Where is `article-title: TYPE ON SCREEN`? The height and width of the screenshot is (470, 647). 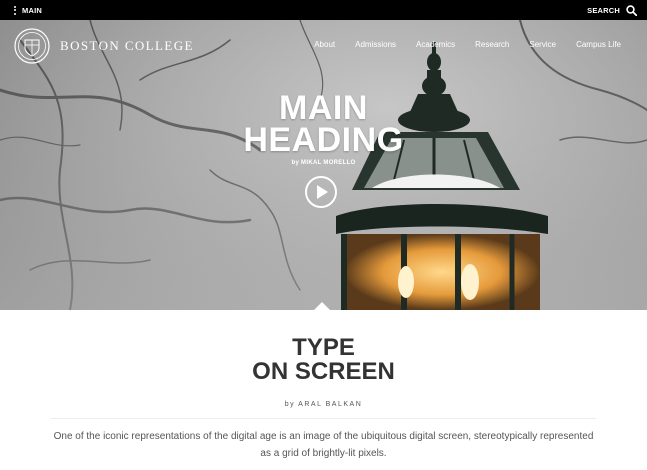 article-title: TYPE ON SCREEN is located at coordinates (323, 359).